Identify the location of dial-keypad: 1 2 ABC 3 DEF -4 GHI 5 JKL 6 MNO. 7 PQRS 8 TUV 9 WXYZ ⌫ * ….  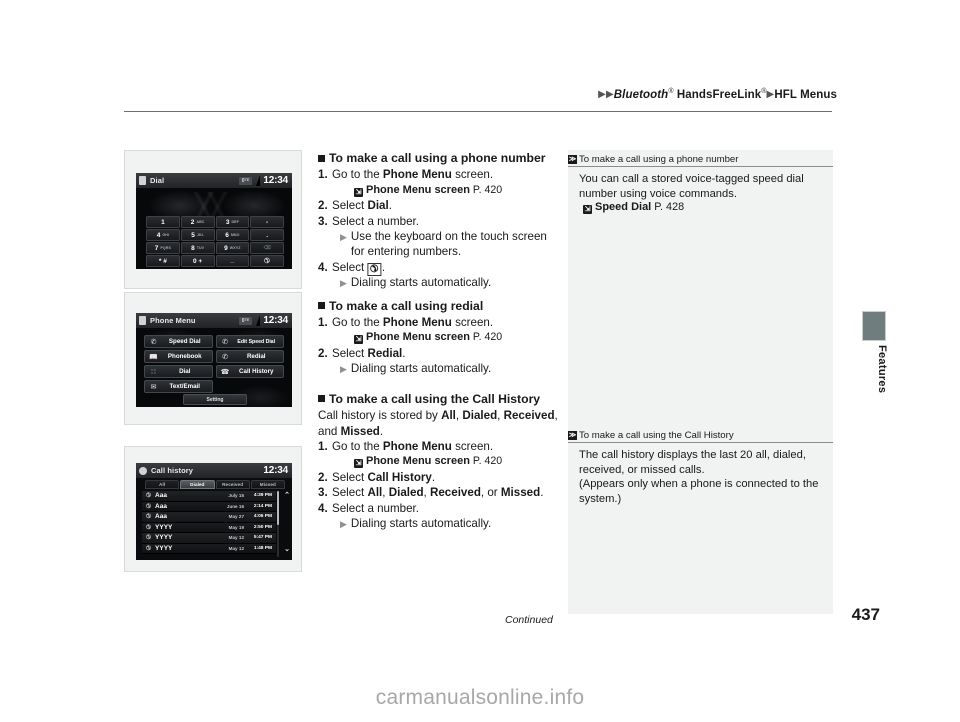
(215, 241).